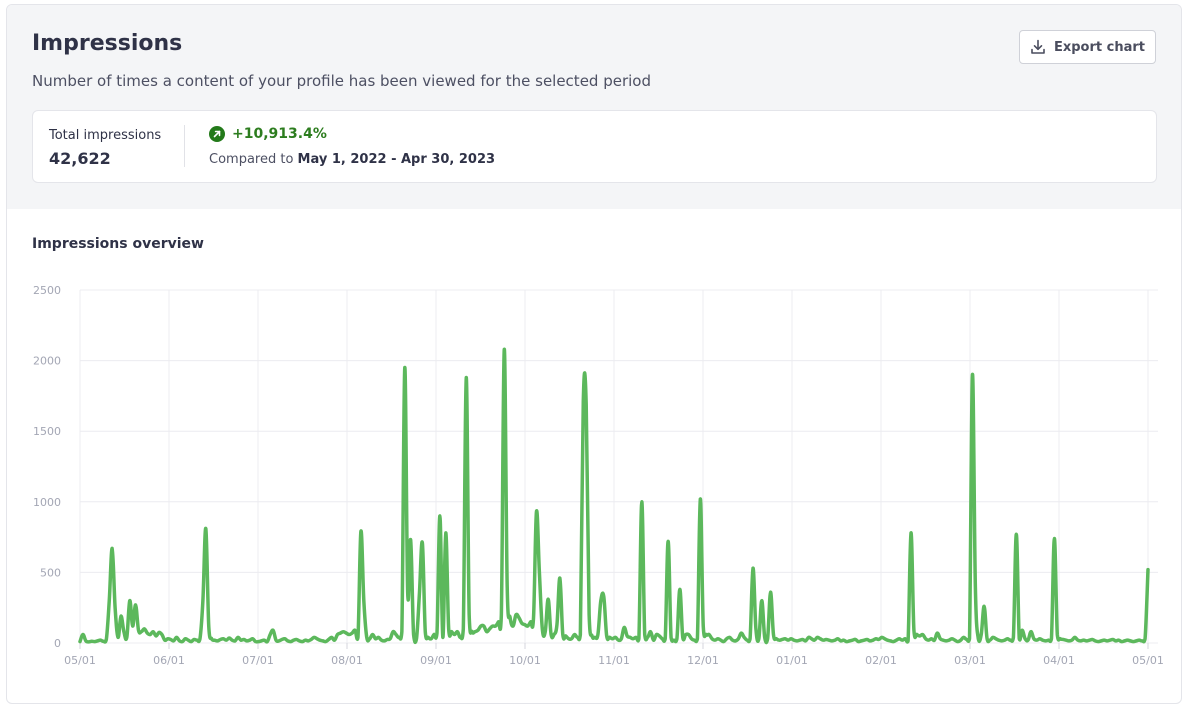 This screenshot has width=1186, height=707. I want to click on x-tick-label: 06/01, so click(169, 660).